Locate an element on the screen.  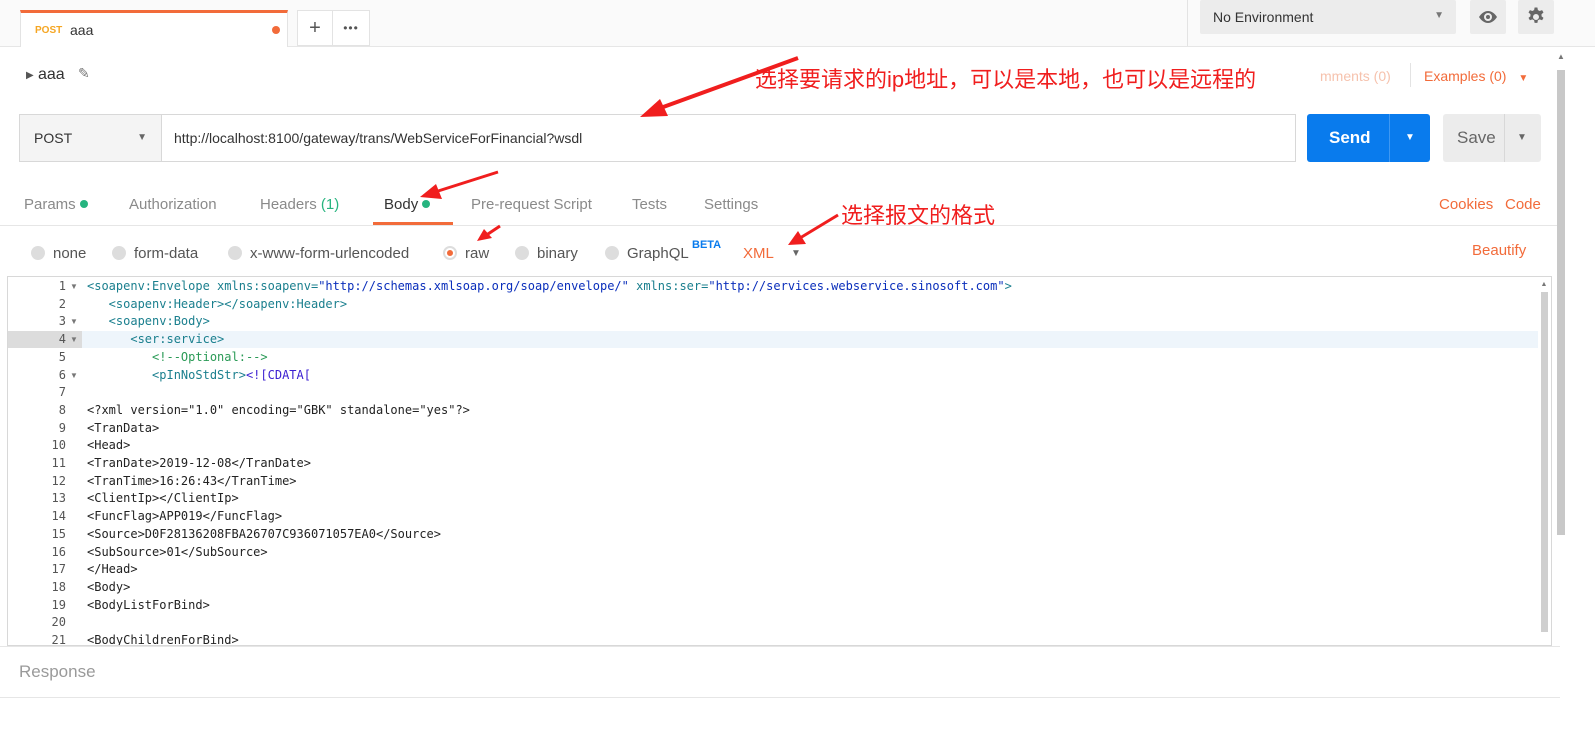
annotation-arrow-format is located at coordinates (819, 226).